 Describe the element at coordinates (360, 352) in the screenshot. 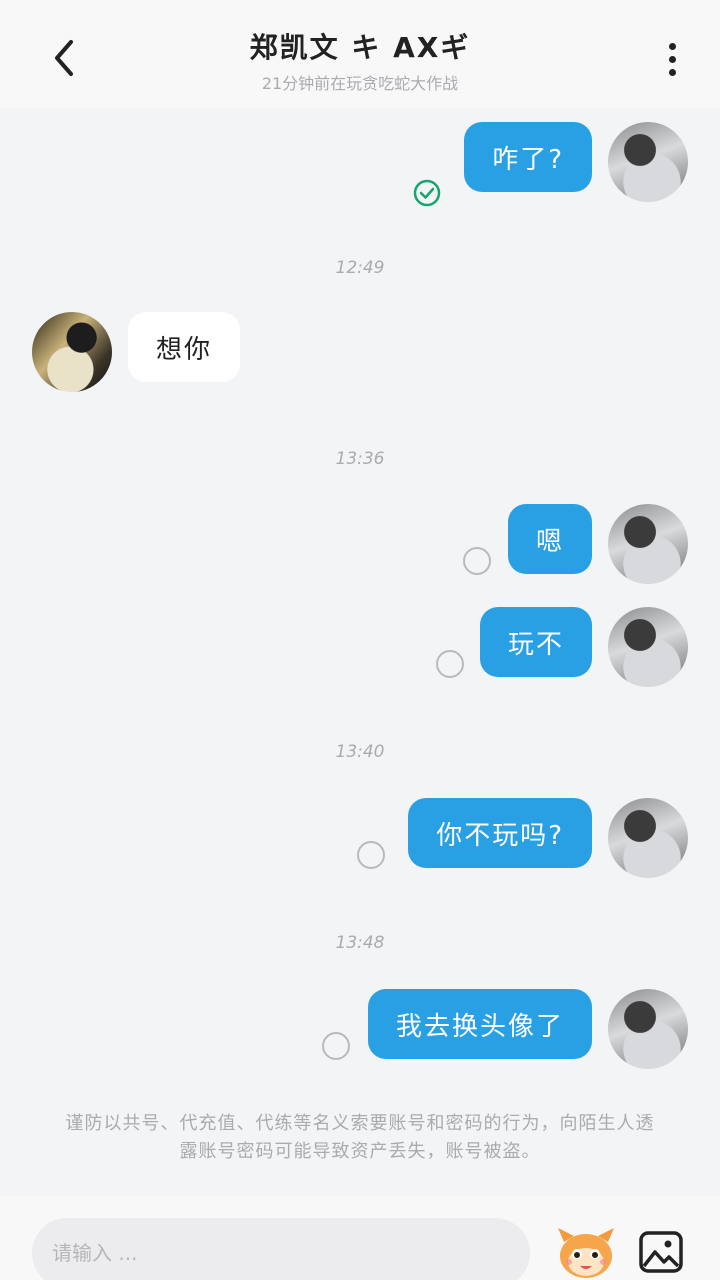

I see `message-row: 想你` at that location.